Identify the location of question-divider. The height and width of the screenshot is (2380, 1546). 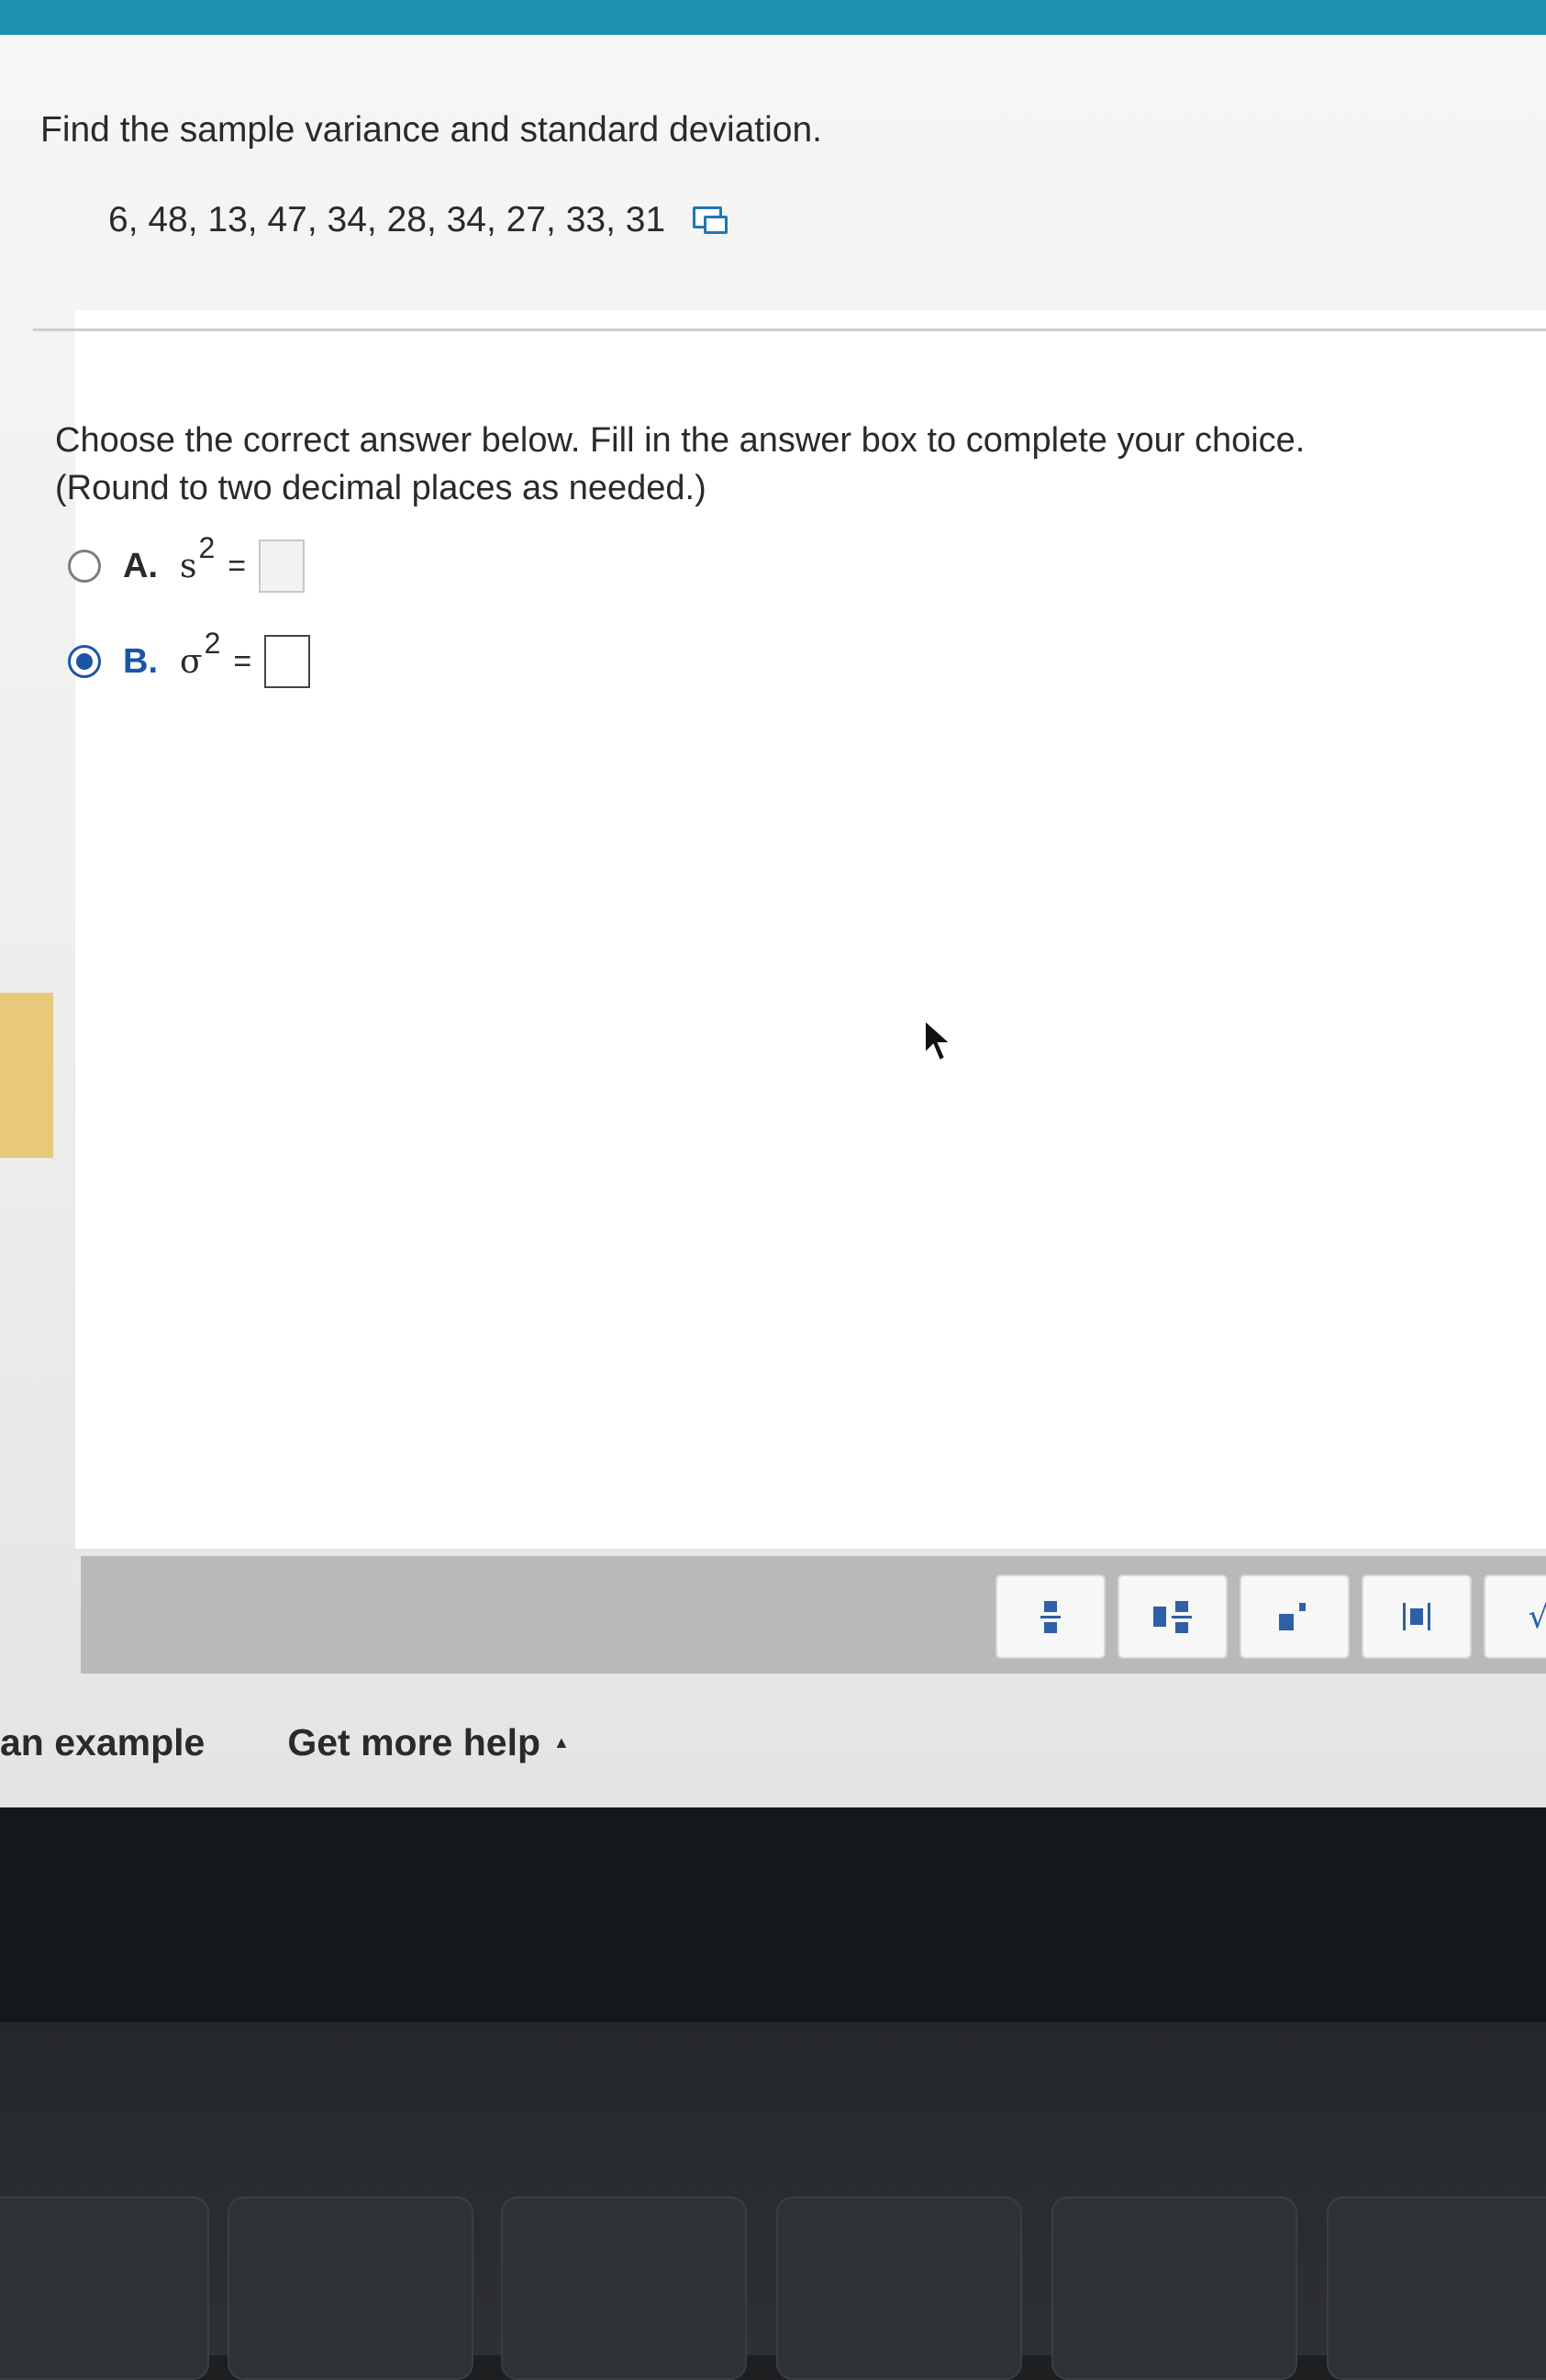
(789, 329).